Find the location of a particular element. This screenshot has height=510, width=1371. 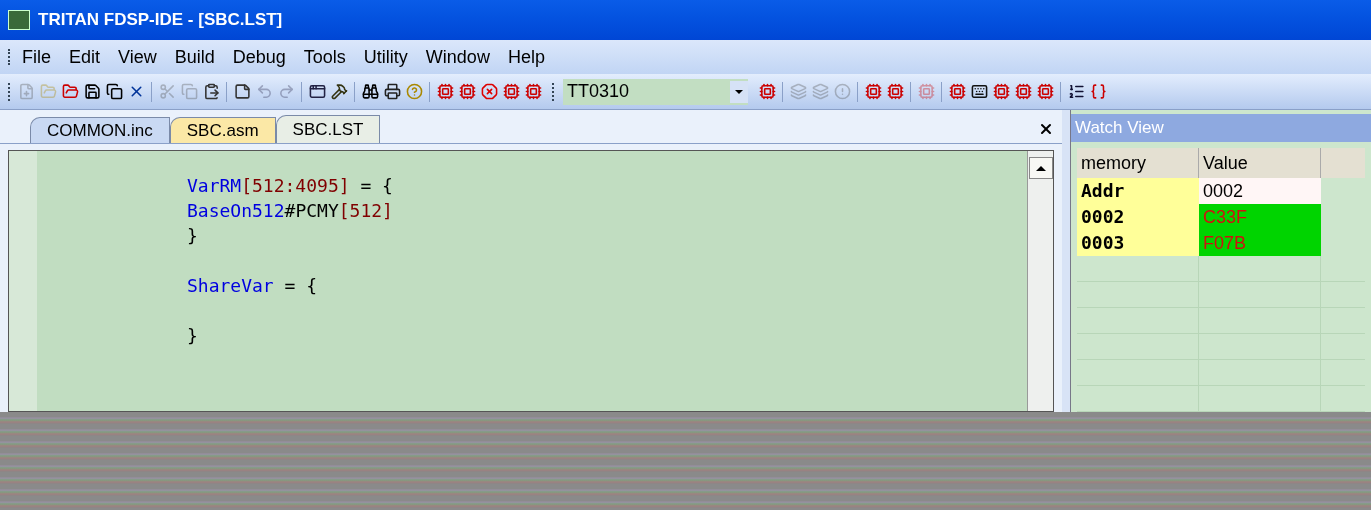

menu-item: Help is located at coordinates (526, 57).